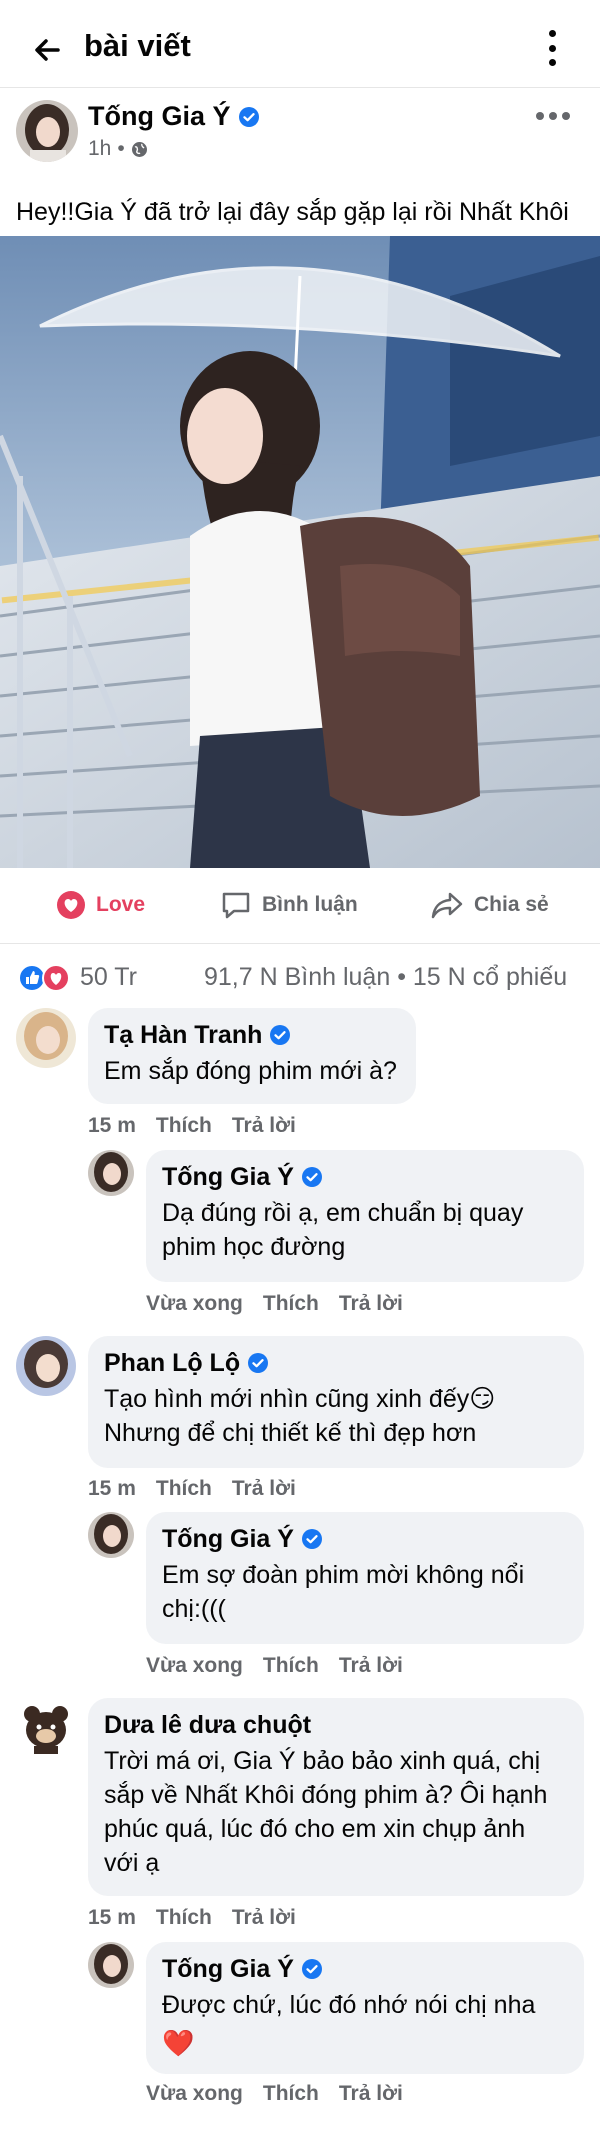 The height and width of the screenshot is (2139, 600). I want to click on share-button: Chia sẻ, so click(489, 905).